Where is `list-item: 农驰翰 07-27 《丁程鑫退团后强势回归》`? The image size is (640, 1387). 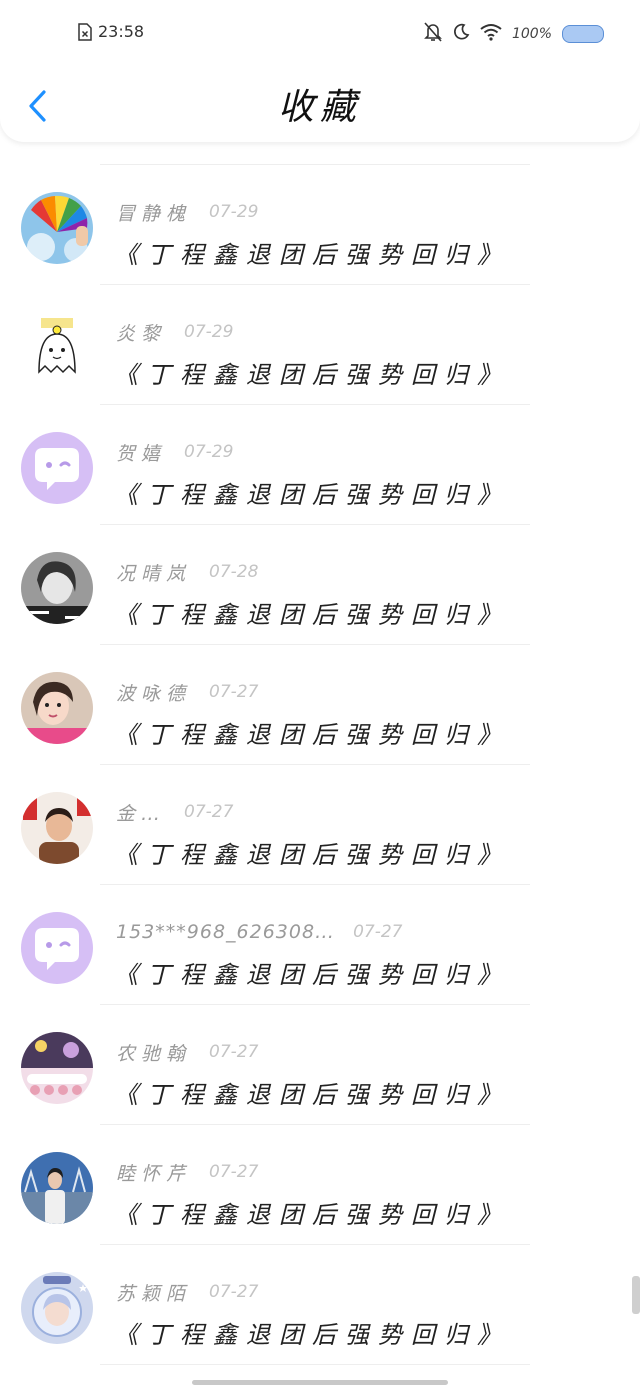
list-item: 农驰翰 07-27 《丁程鑫退团后强势回归》 is located at coordinates (320, 1065).